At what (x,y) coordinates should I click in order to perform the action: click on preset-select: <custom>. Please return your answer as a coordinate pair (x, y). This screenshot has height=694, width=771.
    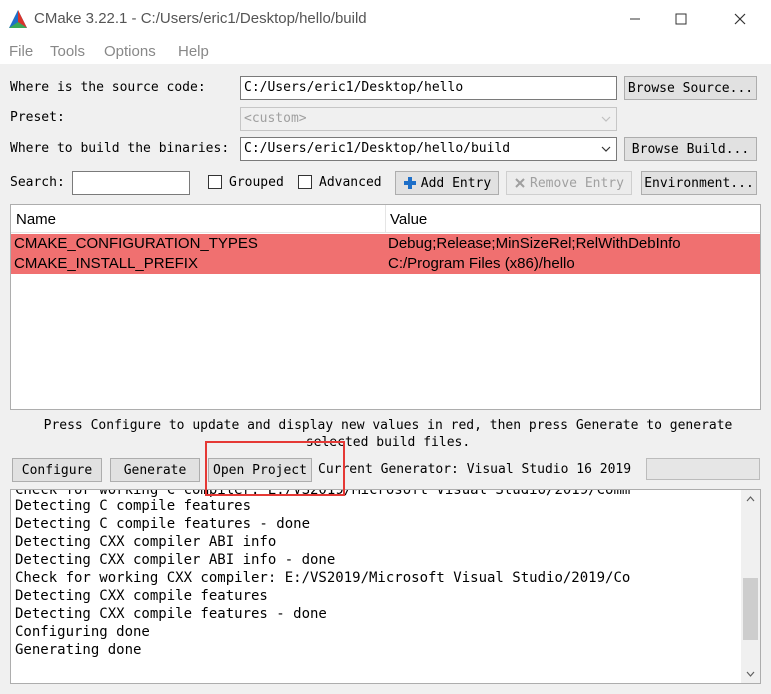
    Looking at the image, I should click on (428, 119).